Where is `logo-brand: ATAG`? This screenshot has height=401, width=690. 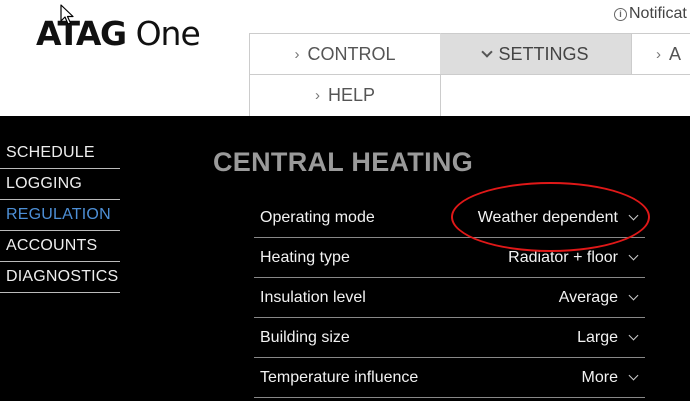
logo-brand: ATAG is located at coordinates (81, 33).